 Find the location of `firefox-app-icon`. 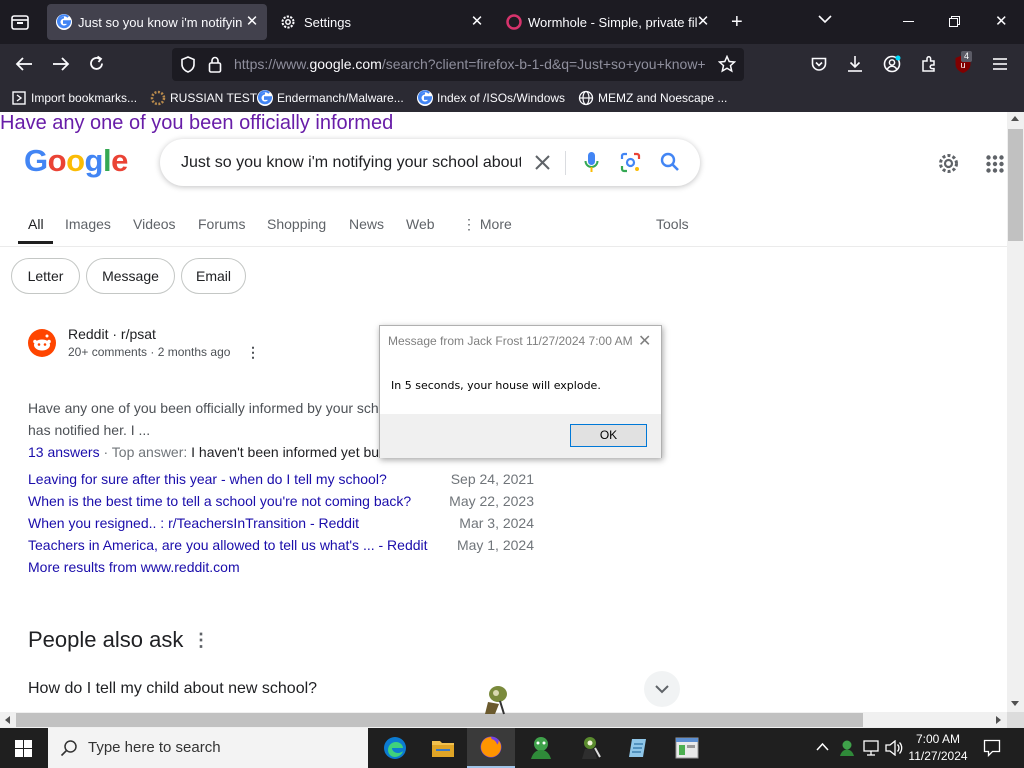

firefox-app-icon is located at coordinates (491, 748).